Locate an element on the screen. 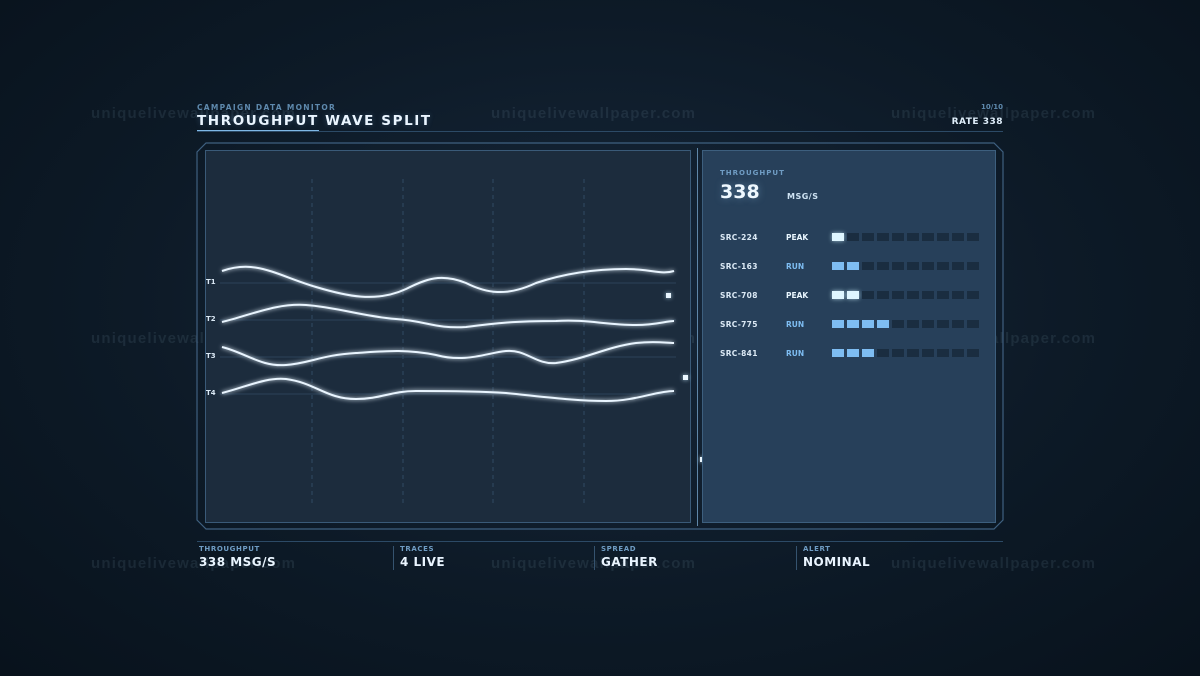  source-row: SRC-224 PEAK is located at coordinates (852, 238).